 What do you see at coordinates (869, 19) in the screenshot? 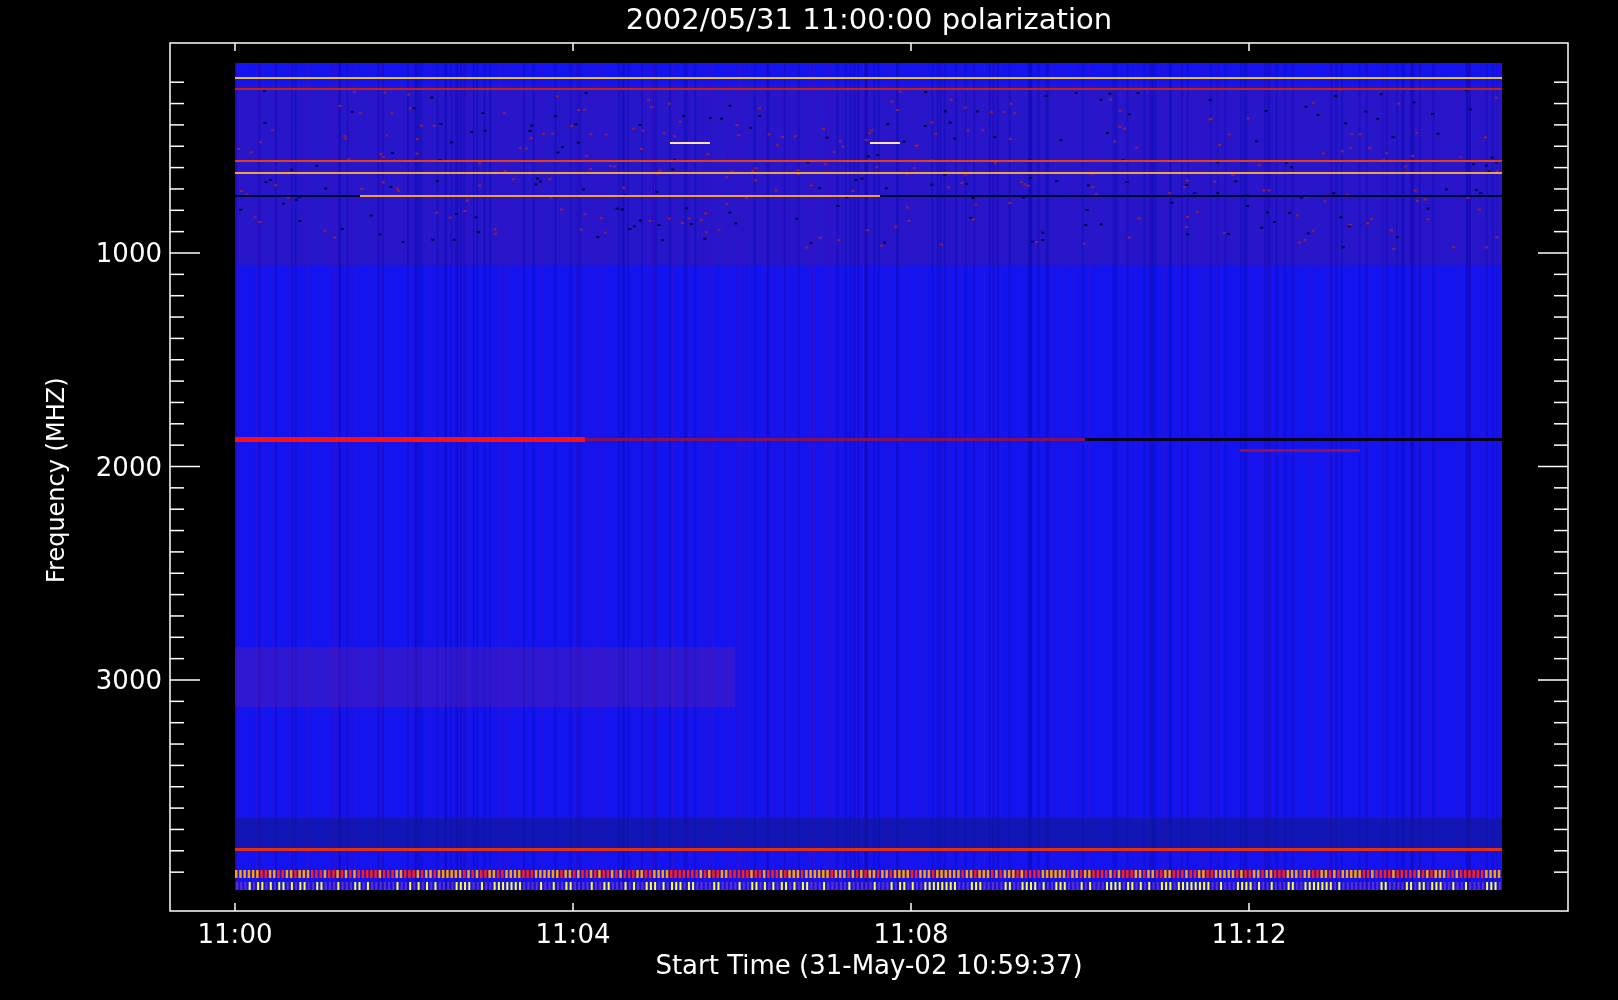
I see `chart-title: 2002/05/31 11:00:00 polarization` at bounding box center [869, 19].